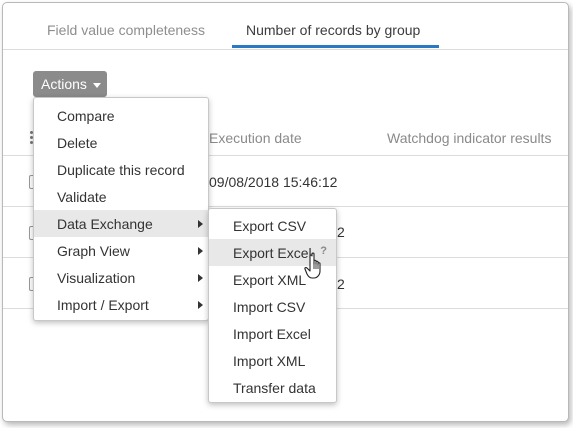  What do you see at coordinates (93, 251) in the screenshot?
I see `menu-item-label: Graph View` at bounding box center [93, 251].